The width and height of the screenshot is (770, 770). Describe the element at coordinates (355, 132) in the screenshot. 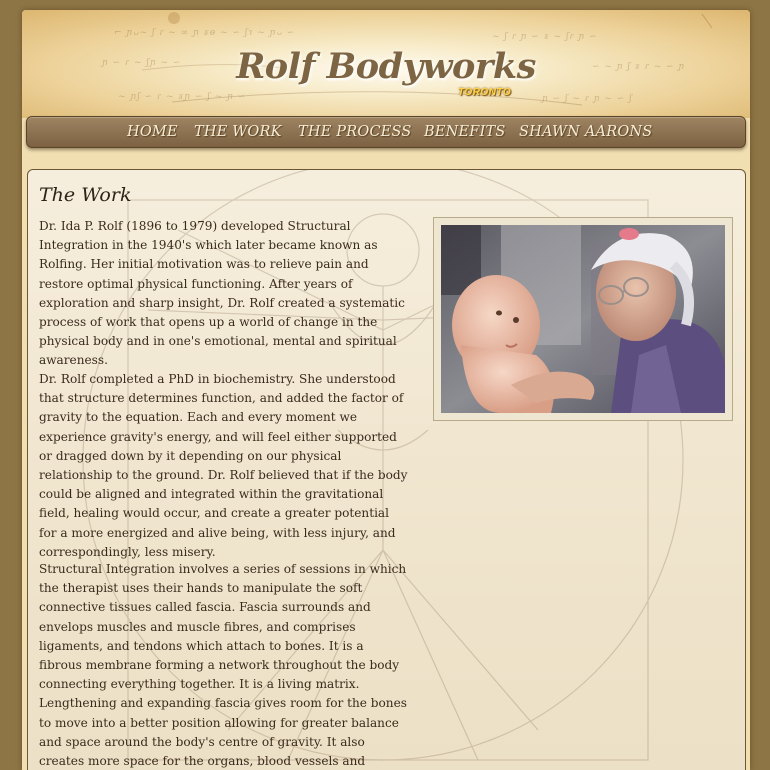

I see `nav-the-process-link: THE PROCESS` at that location.